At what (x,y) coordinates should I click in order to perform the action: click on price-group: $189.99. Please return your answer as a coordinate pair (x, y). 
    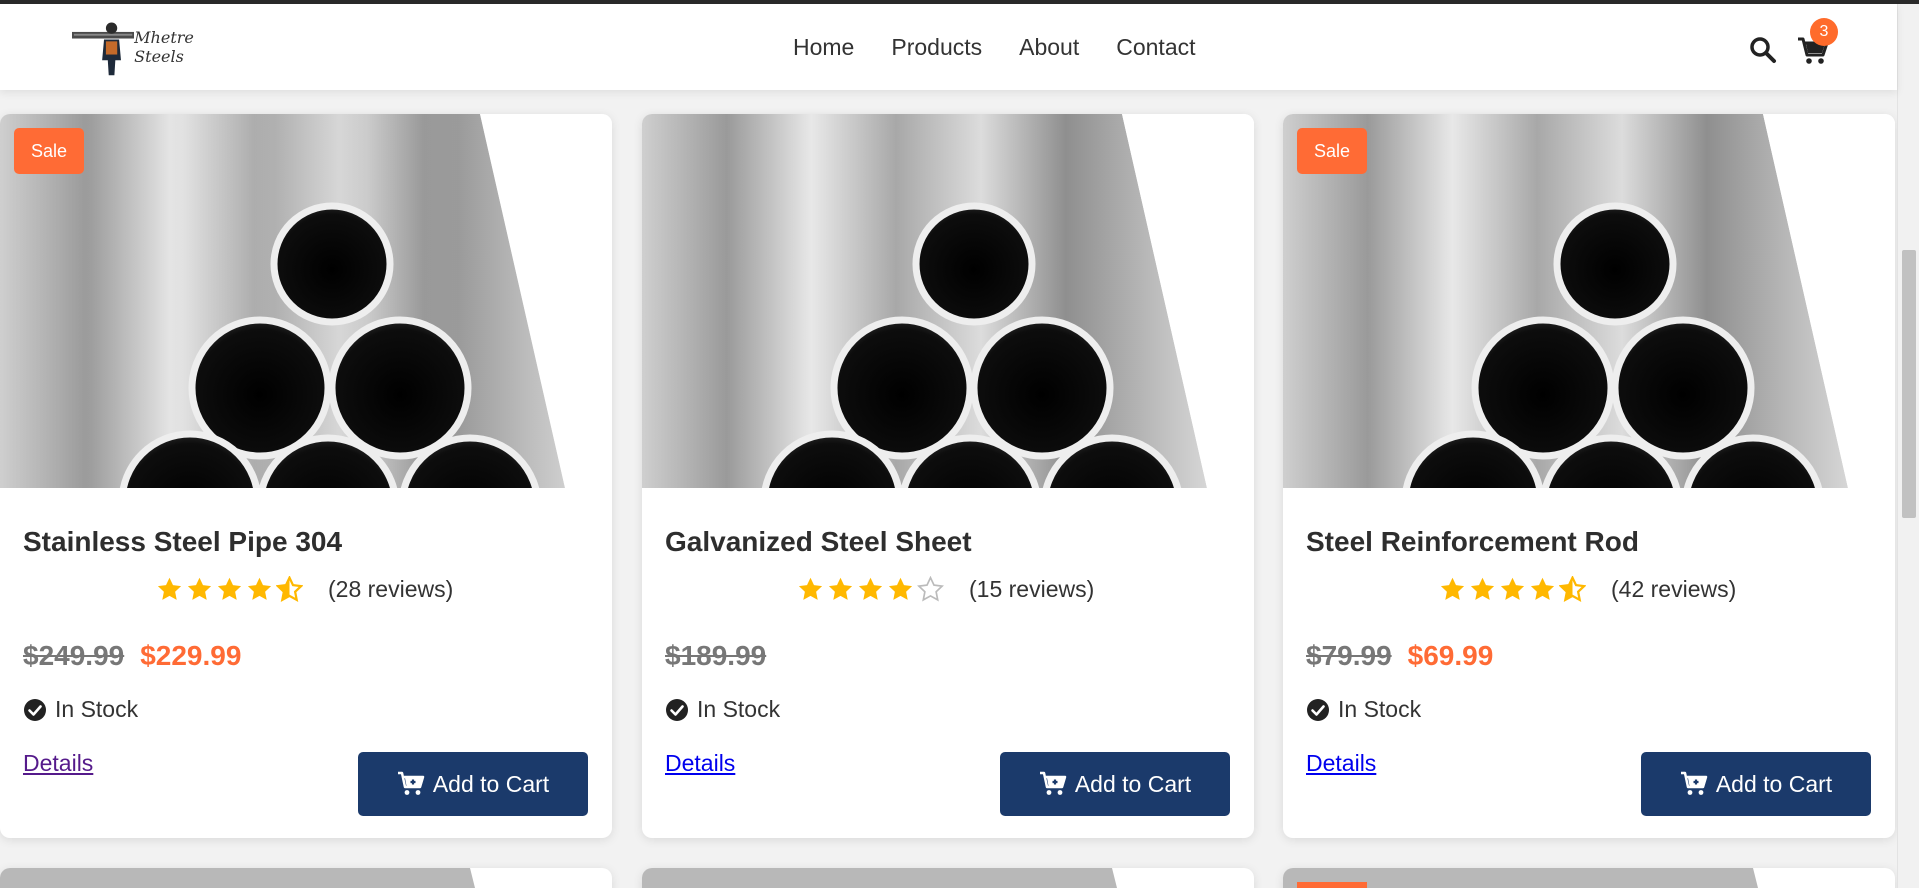
    Looking at the image, I should click on (715, 656).